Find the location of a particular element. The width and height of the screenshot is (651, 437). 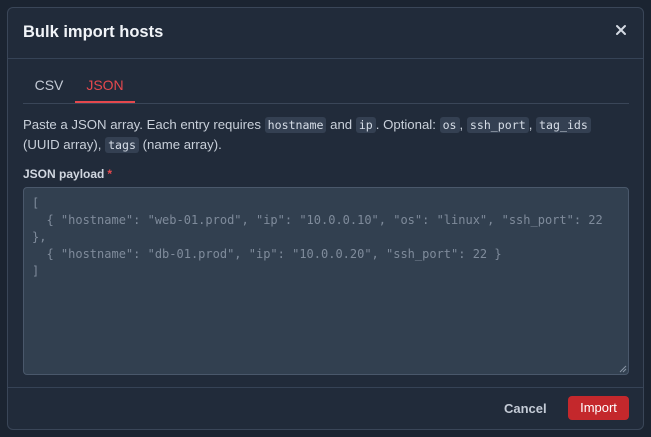

format-tabs: CSV JSON is located at coordinates (326, 88).